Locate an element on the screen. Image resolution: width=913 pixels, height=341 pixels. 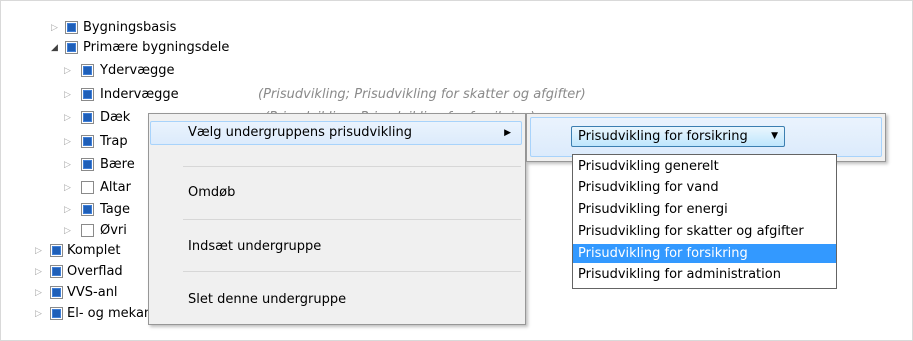
menu-item-label: Slet denne undergruppe is located at coordinates (267, 299).